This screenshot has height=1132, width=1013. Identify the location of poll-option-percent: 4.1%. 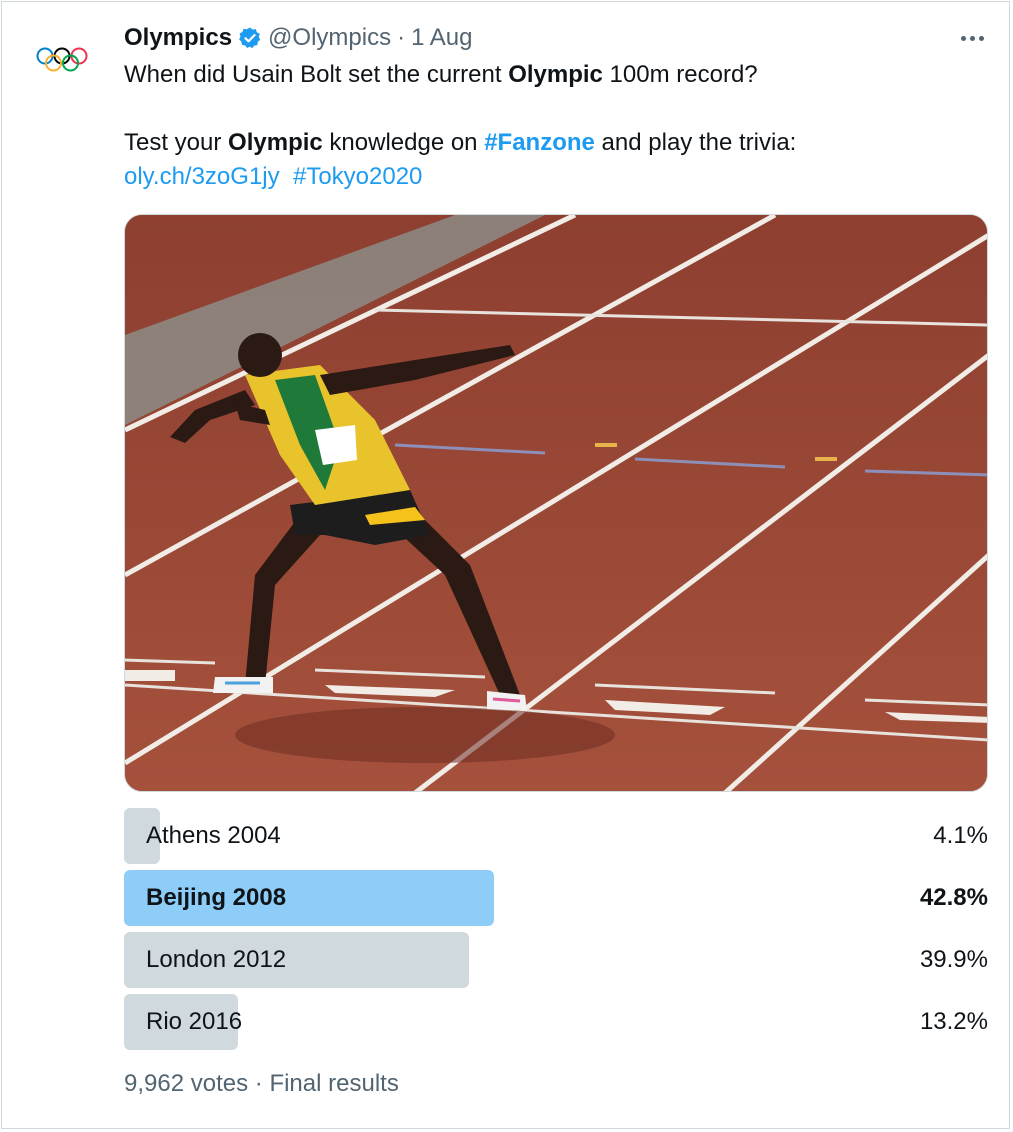
(960, 835).